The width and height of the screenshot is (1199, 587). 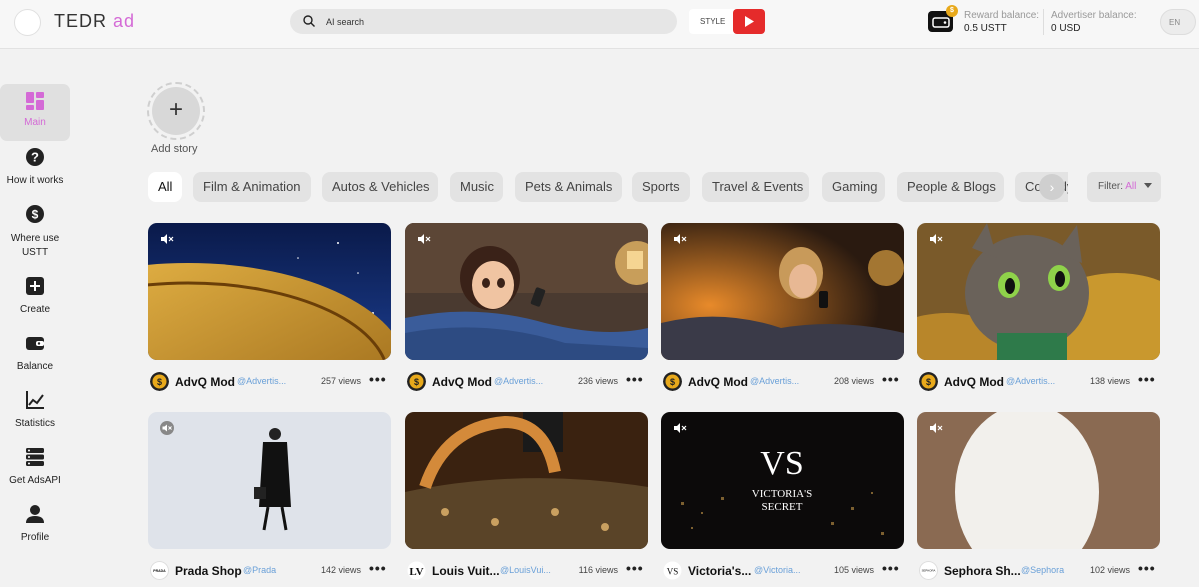 What do you see at coordinates (35, 122) in the screenshot?
I see `sidebar-item-label: Main` at bounding box center [35, 122].